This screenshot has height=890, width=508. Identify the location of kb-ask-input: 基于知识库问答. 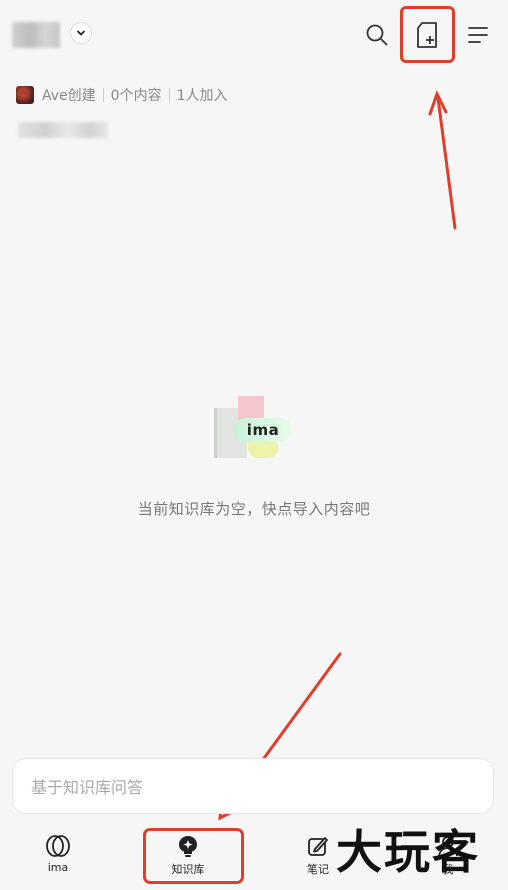
(253, 786).